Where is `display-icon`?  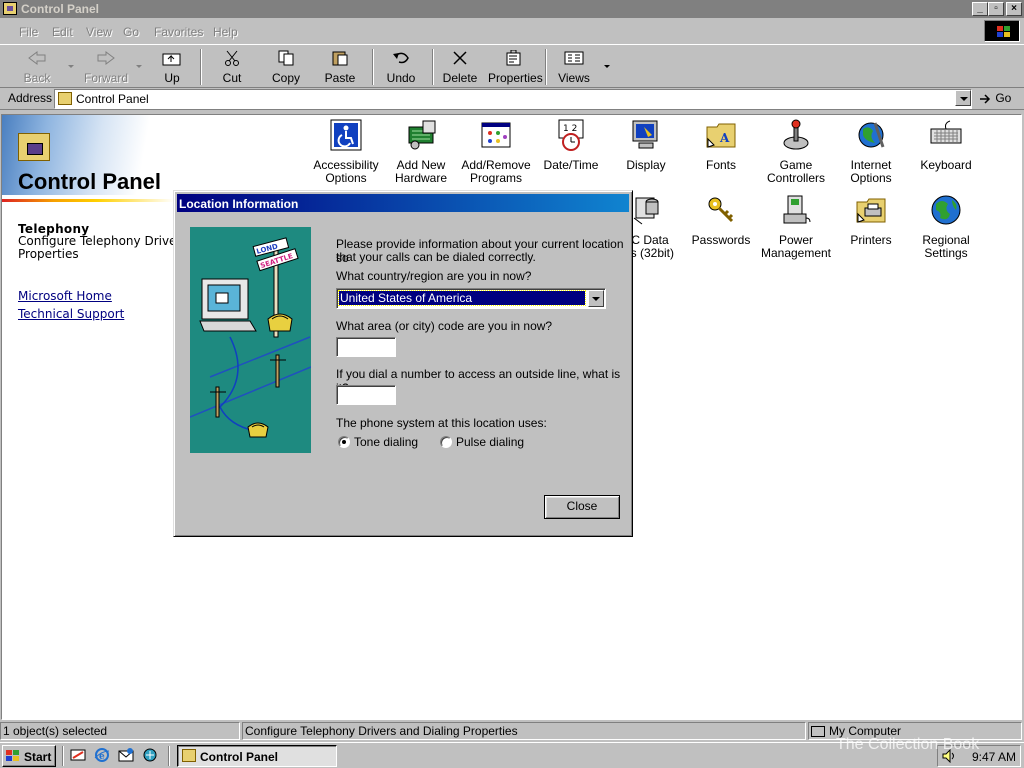 display-icon is located at coordinates (646, 135).